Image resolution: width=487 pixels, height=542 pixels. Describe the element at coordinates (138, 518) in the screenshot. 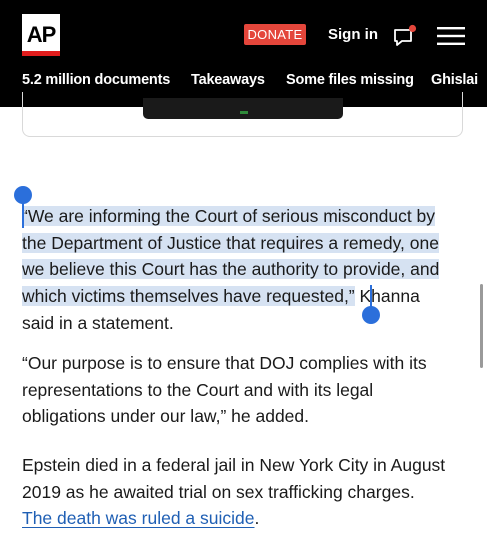

I see `article-link: The death was ruled a suicide` at that location.